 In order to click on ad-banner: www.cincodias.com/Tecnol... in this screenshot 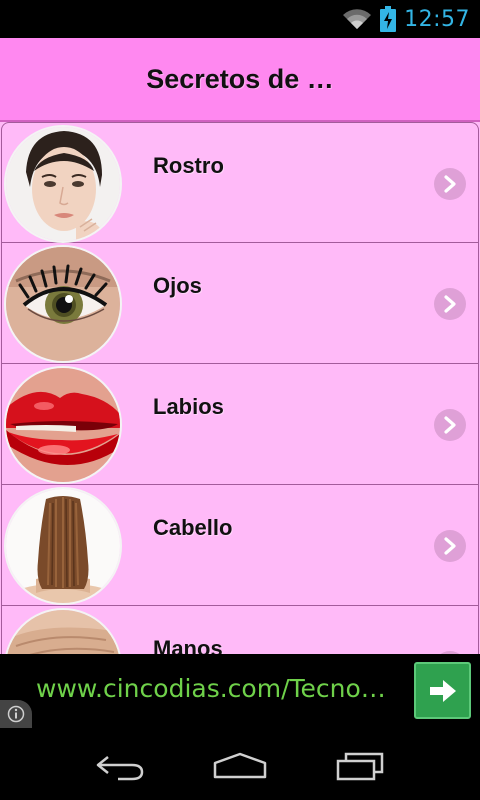, I will do `click(240, 691)`.